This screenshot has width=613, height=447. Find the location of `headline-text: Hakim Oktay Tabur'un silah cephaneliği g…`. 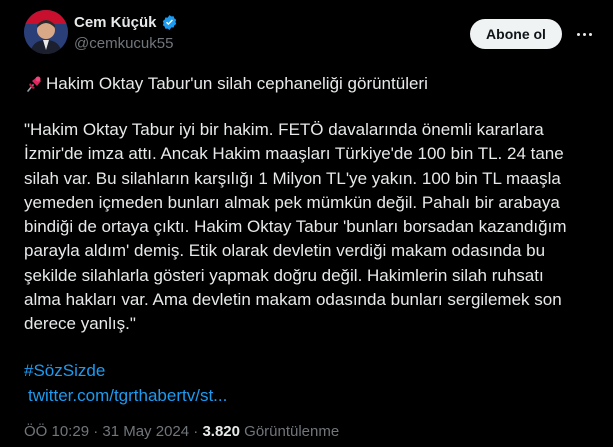

headline-text: Hakim Oktay Tabur'un silah cephaneliği g… is located at coordinates (237, 83).